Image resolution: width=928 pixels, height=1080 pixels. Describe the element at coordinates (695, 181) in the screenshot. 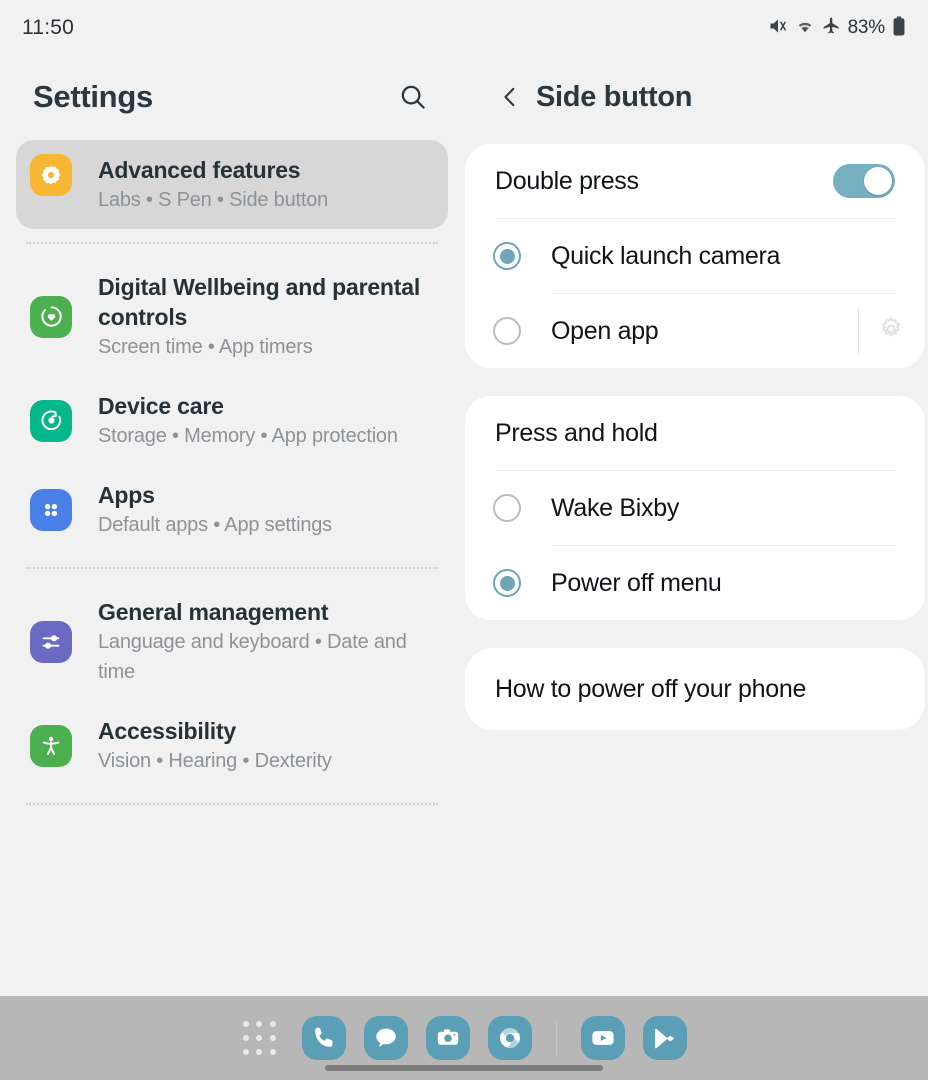

I see `double-press-row: Double press` at that location.